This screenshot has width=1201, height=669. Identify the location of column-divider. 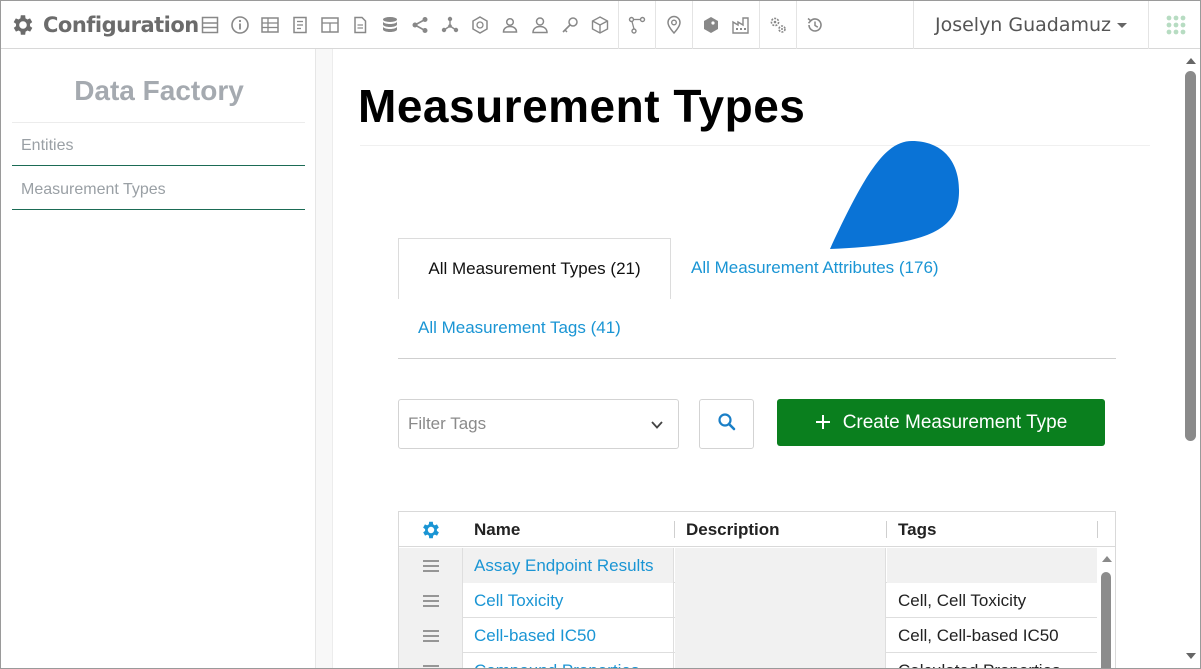
(1097, 529).